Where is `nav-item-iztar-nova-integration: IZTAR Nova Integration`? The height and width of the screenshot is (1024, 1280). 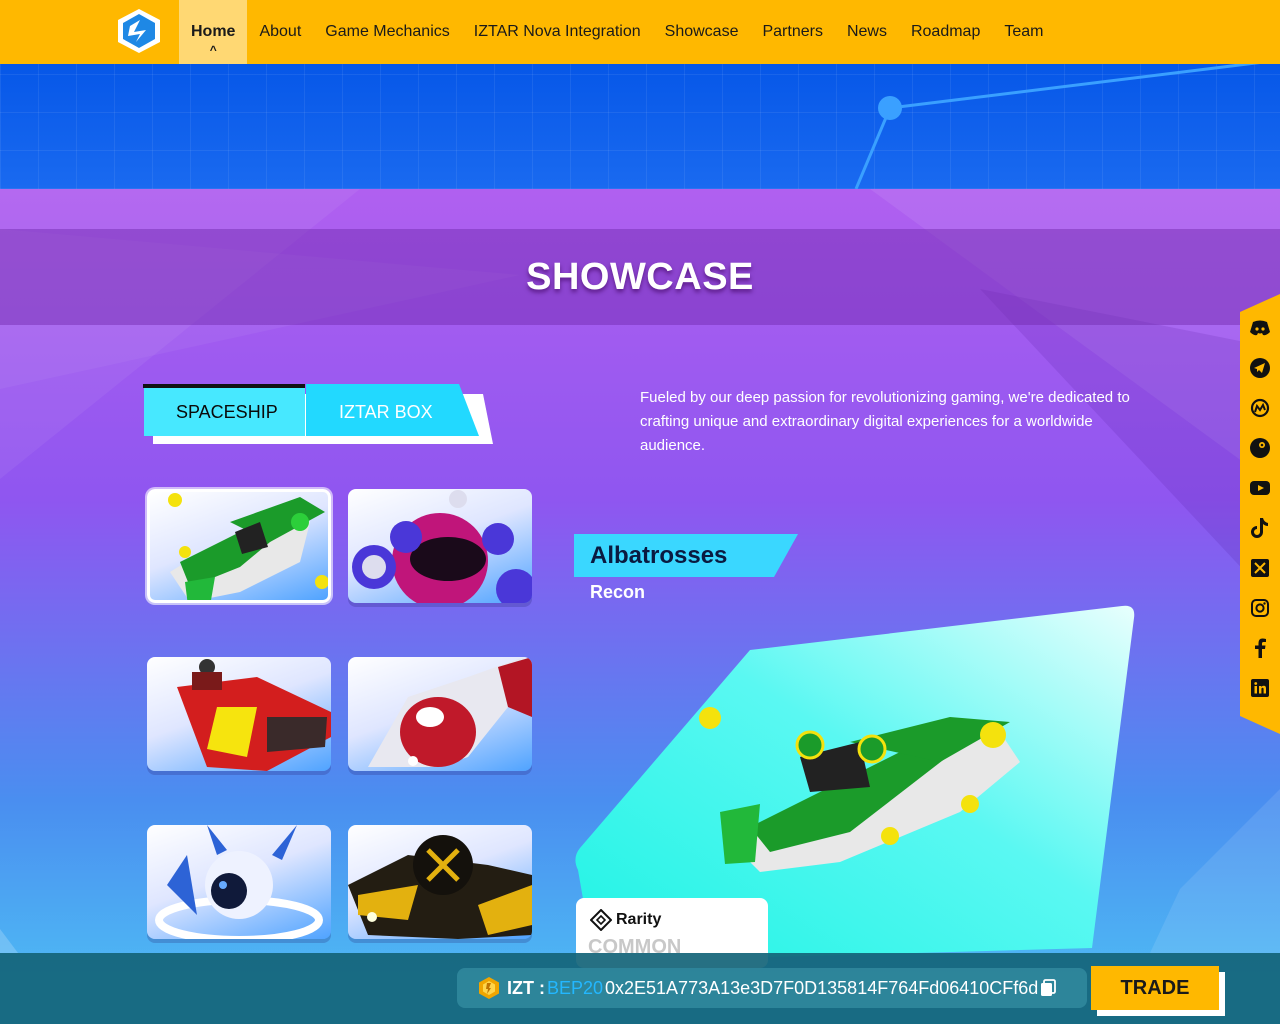
nav-item-iztar-nova-integration: IZTAR Nova Integration is located at coordinates (557, 32).